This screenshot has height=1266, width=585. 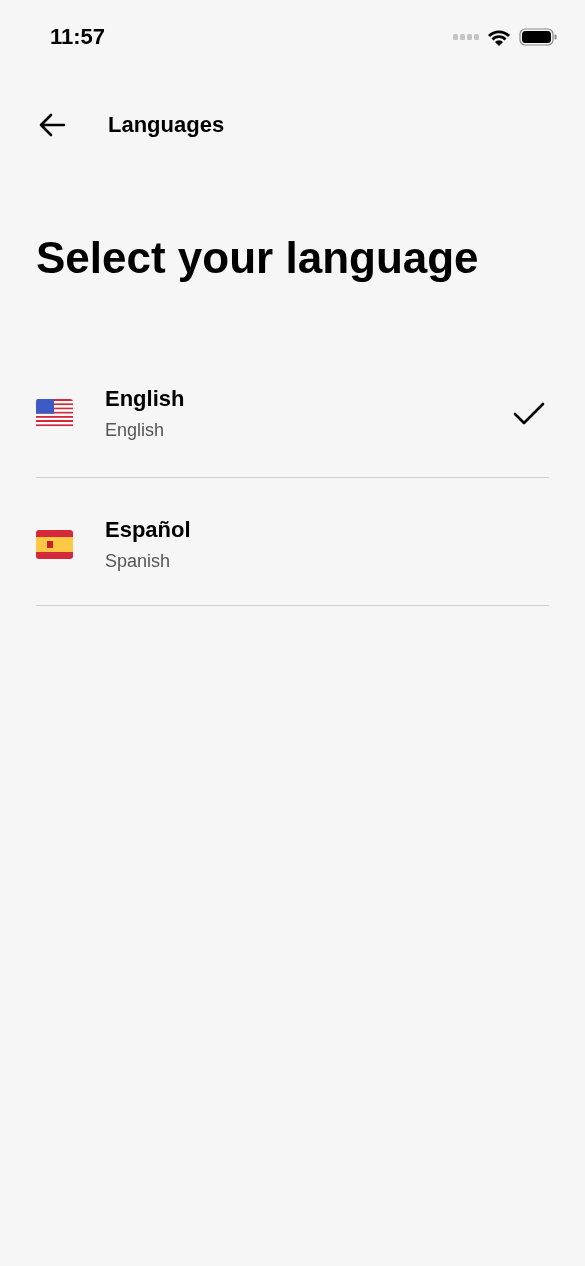 What do you see at coordinates (54, 413) in the screenshot?
I see `us-flag-icon` at bounding box center [54, 413].